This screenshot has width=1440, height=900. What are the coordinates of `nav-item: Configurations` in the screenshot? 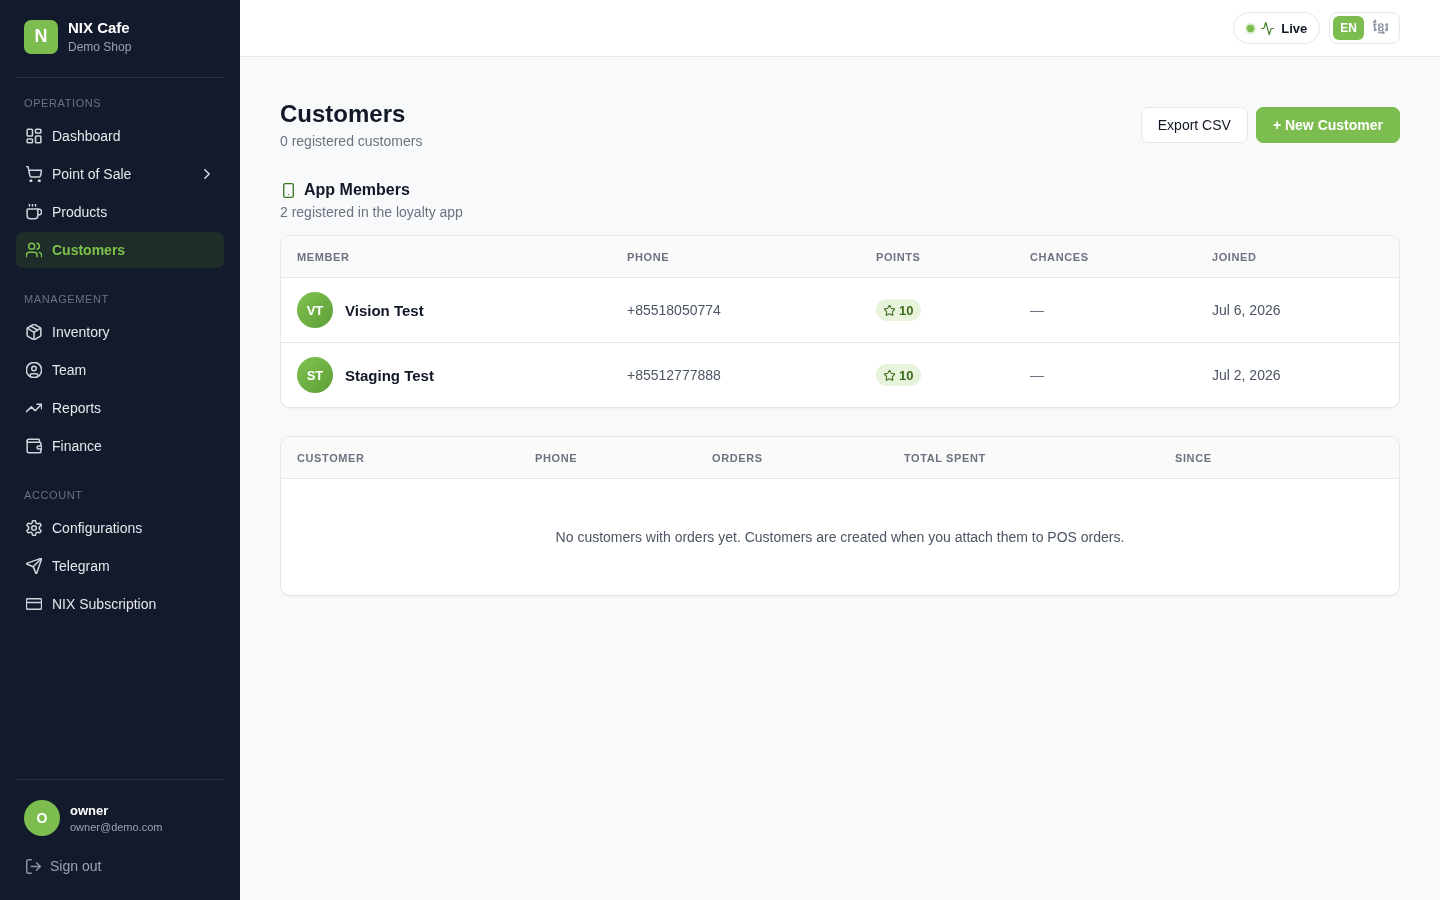 It's located at (120, 528).